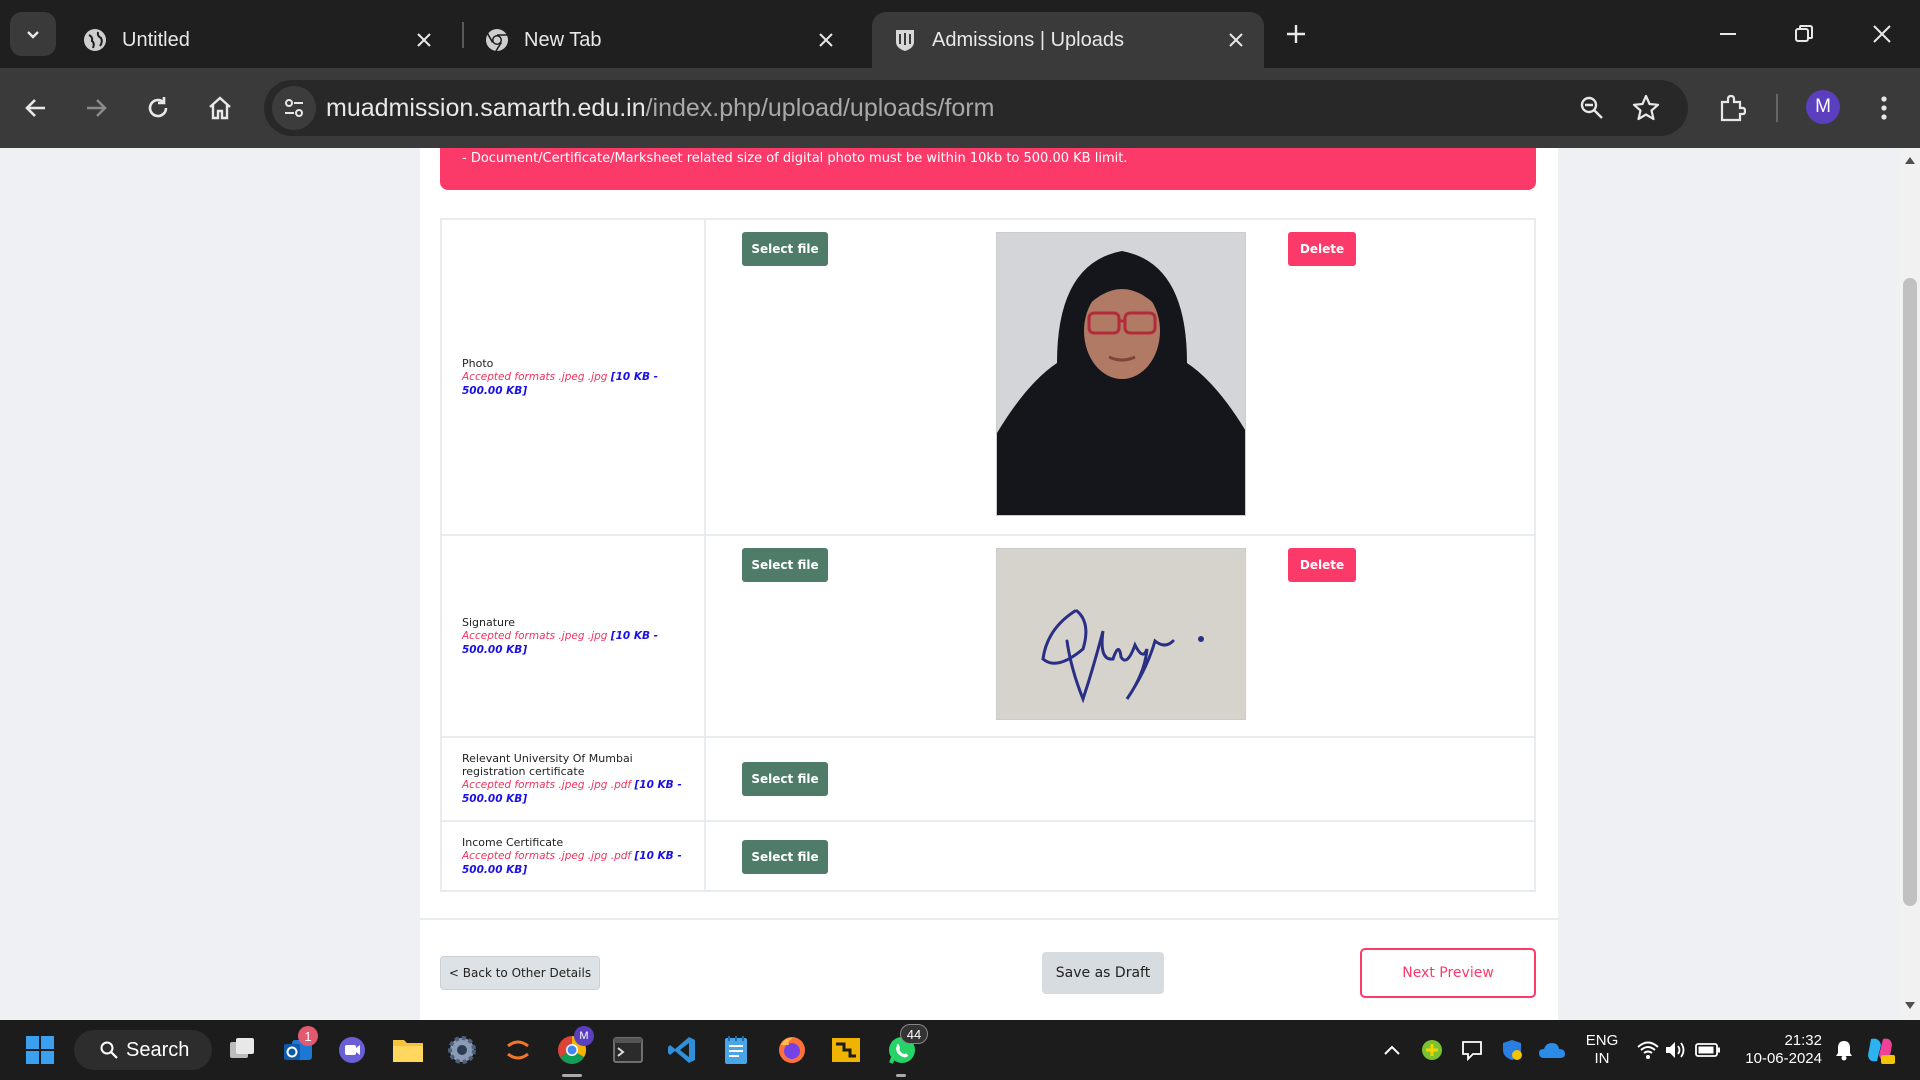  What do you see at coordinates (1732, 108) in the screenshot?
I see `extensions-button` at bounding box center [1732, 108].